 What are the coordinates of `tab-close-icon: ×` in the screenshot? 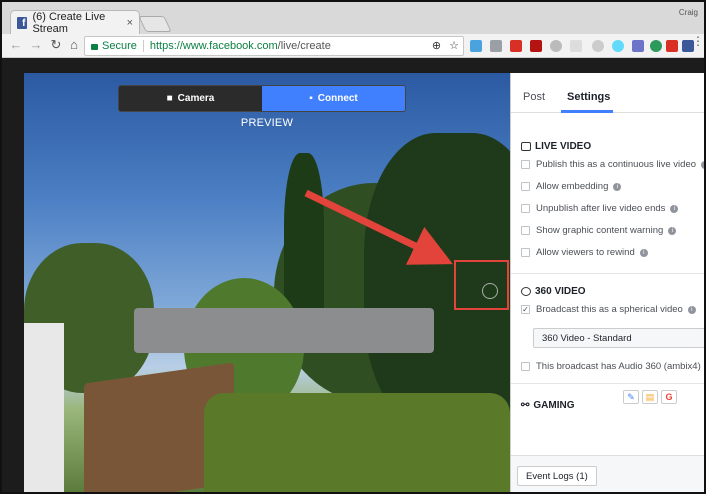 It's located at (130, 23).